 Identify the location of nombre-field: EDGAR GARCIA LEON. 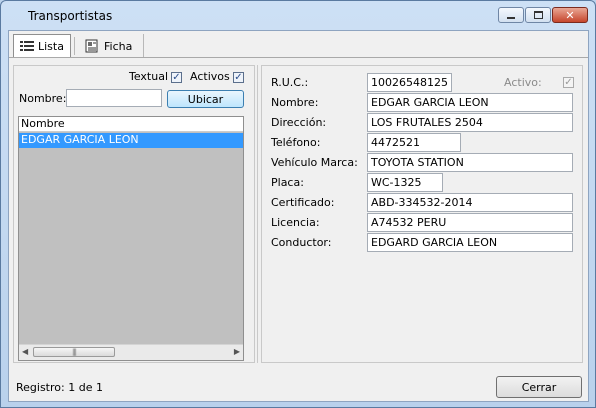
(470, 102).